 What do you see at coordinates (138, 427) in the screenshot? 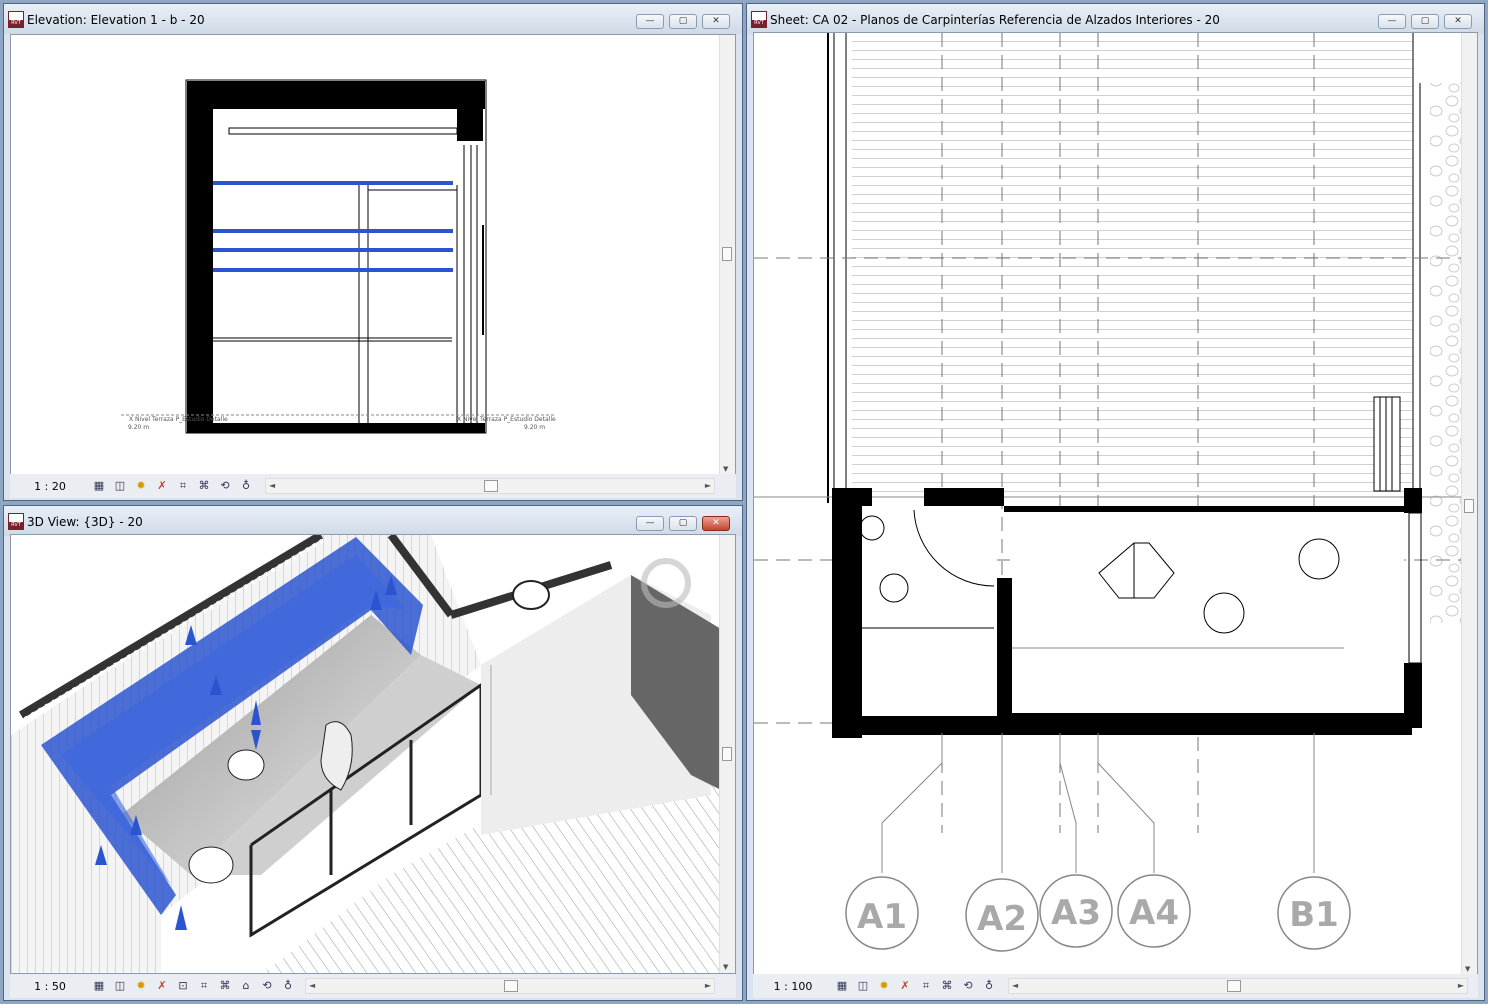
I see `level-value-left: 9.20 m` at bounding box center [138, 427].